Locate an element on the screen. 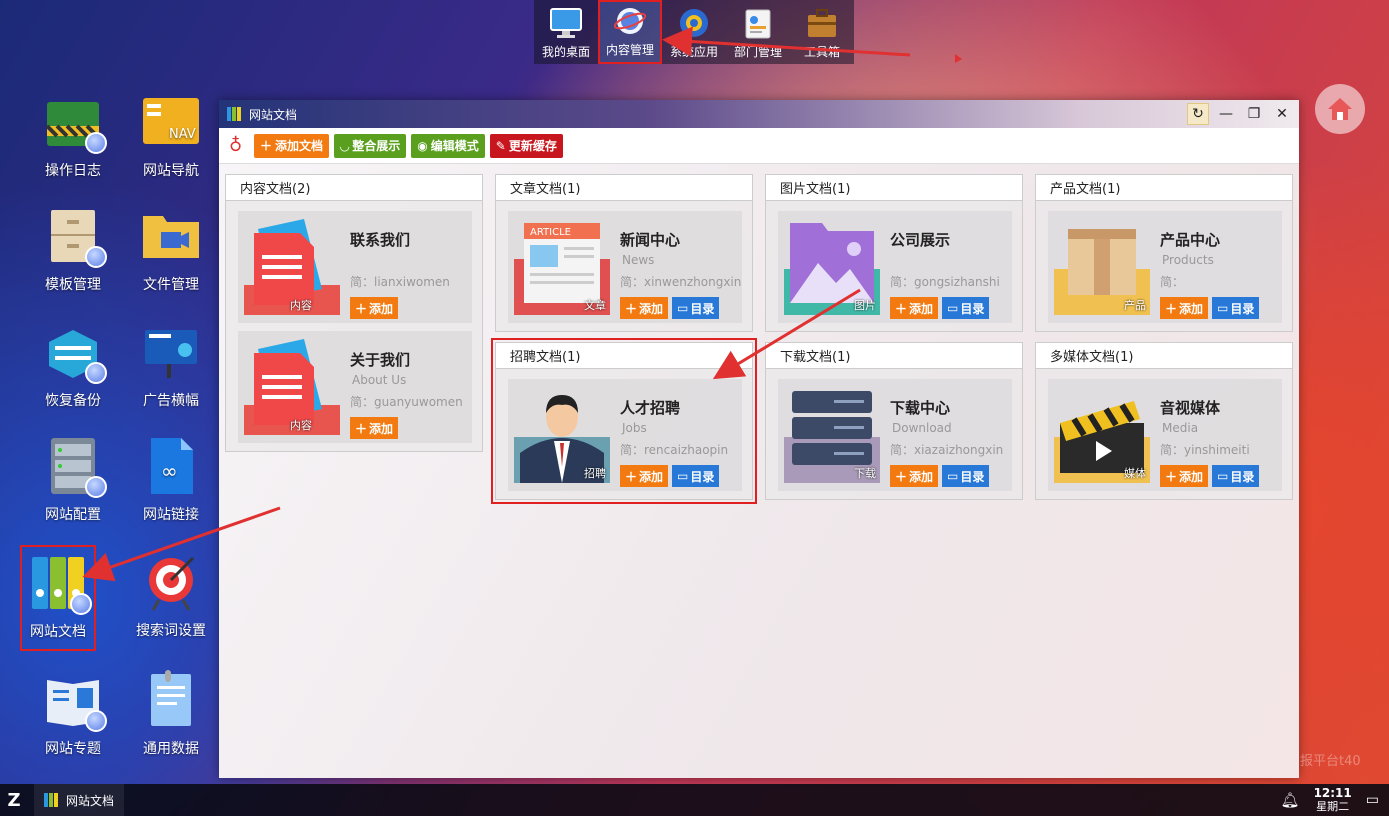 This screenshot has height=816, width=1389. system-tray: 🔔︎ 12:11 星期二 ▭ is located at coordinates (1335, 800).